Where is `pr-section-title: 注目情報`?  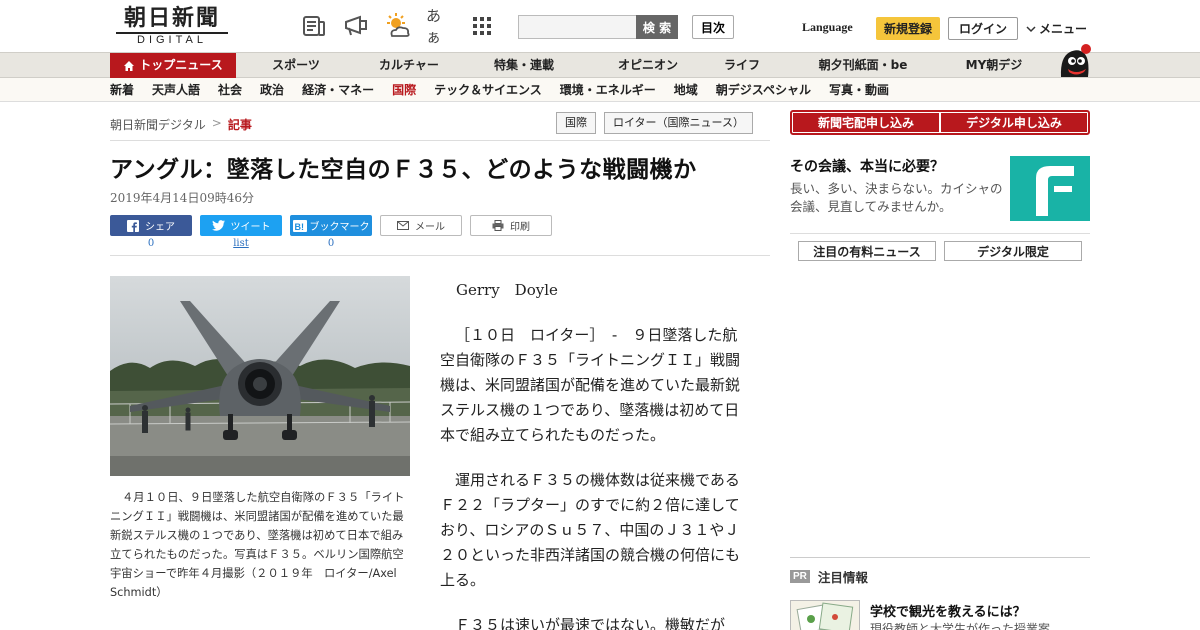
pr-section-title: 注目情報 is located at coordinates (842, 577).